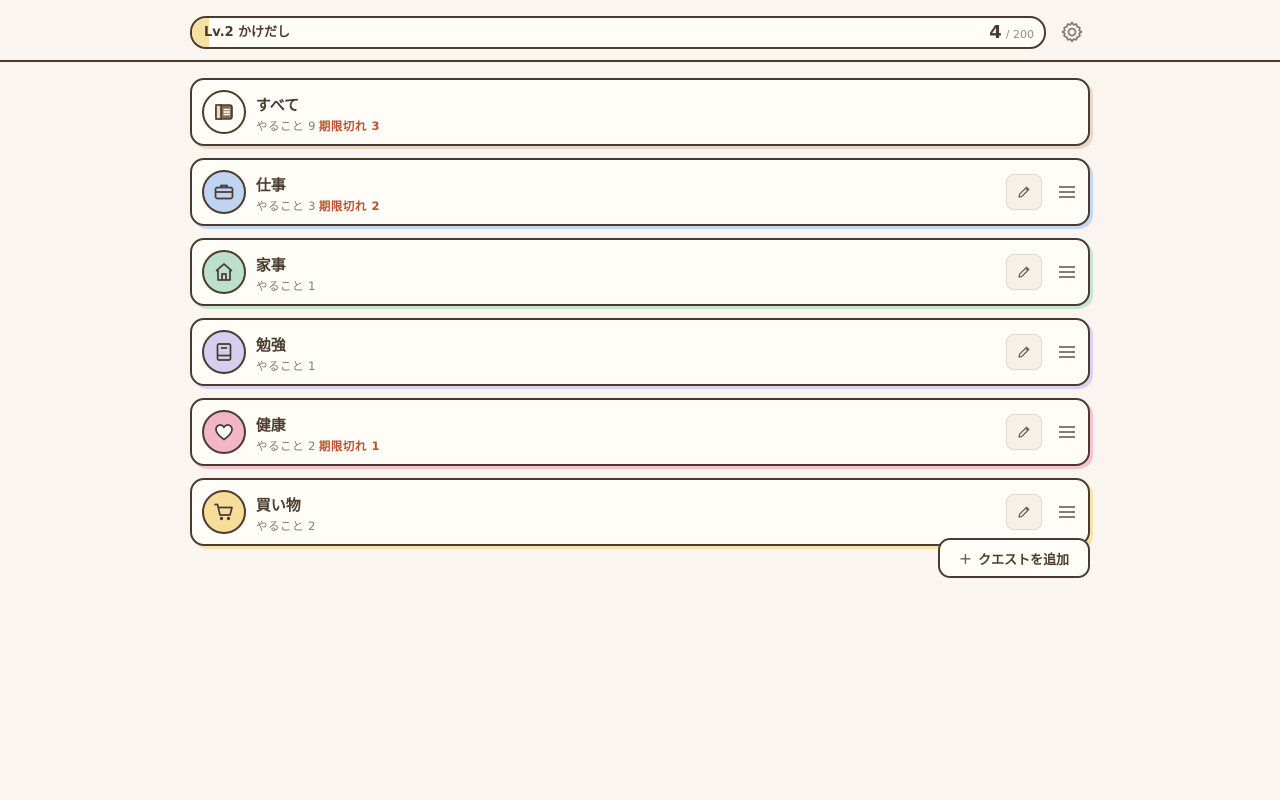  I want to click on quest-name: 勉強, so click(271, 345).